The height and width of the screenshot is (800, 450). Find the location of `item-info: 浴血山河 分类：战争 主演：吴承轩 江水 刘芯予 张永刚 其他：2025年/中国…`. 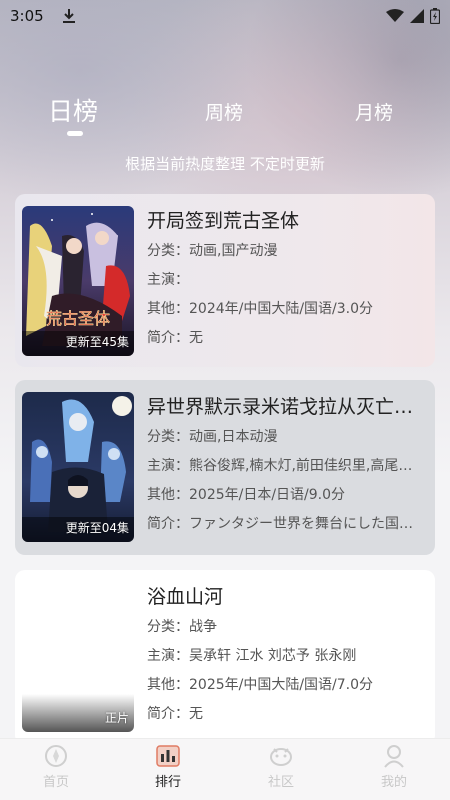

item-info: 浴血山河 分类：战争 主演：吴承轩 江水 刘芯予 张永刚 其他：2025年/中国… is located at coordinates (287, 654).